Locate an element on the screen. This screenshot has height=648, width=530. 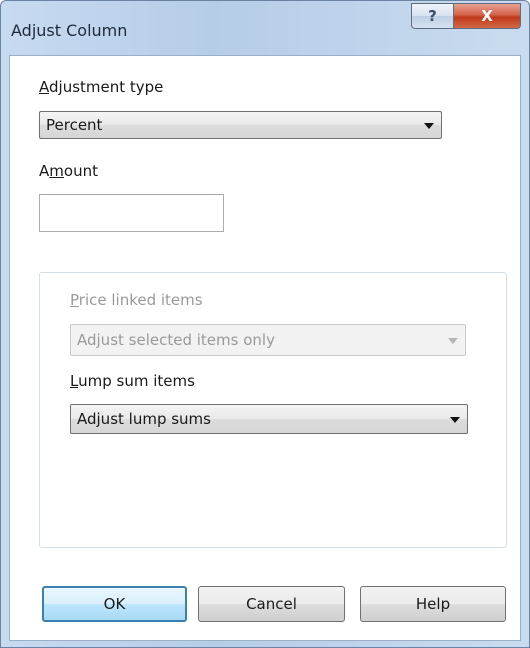
help-button-label: Help is located at coordinates (433, 604).